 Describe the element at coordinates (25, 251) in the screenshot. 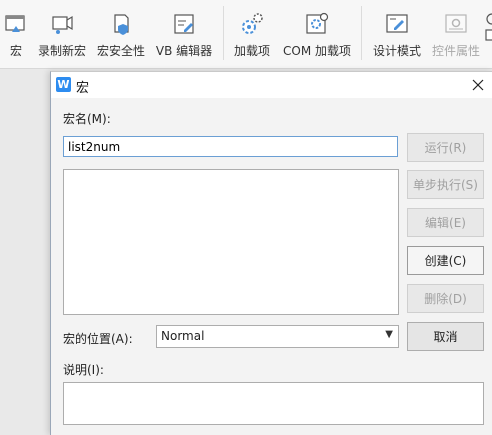

I see `document-area` at that location.